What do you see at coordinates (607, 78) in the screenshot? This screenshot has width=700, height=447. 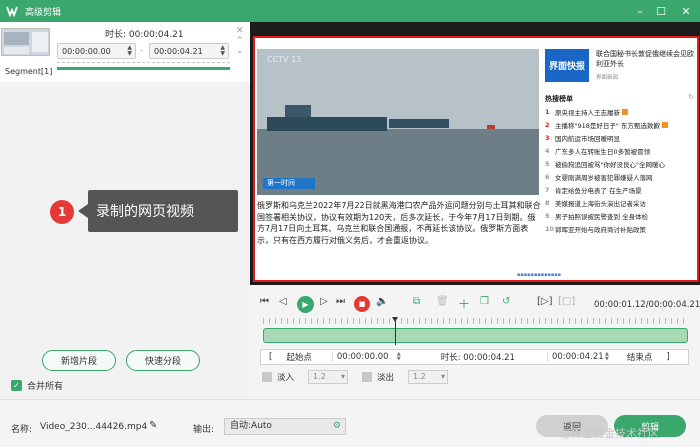 I see `side-headline-source: 界面新闻` at bounding box center [607, 78].